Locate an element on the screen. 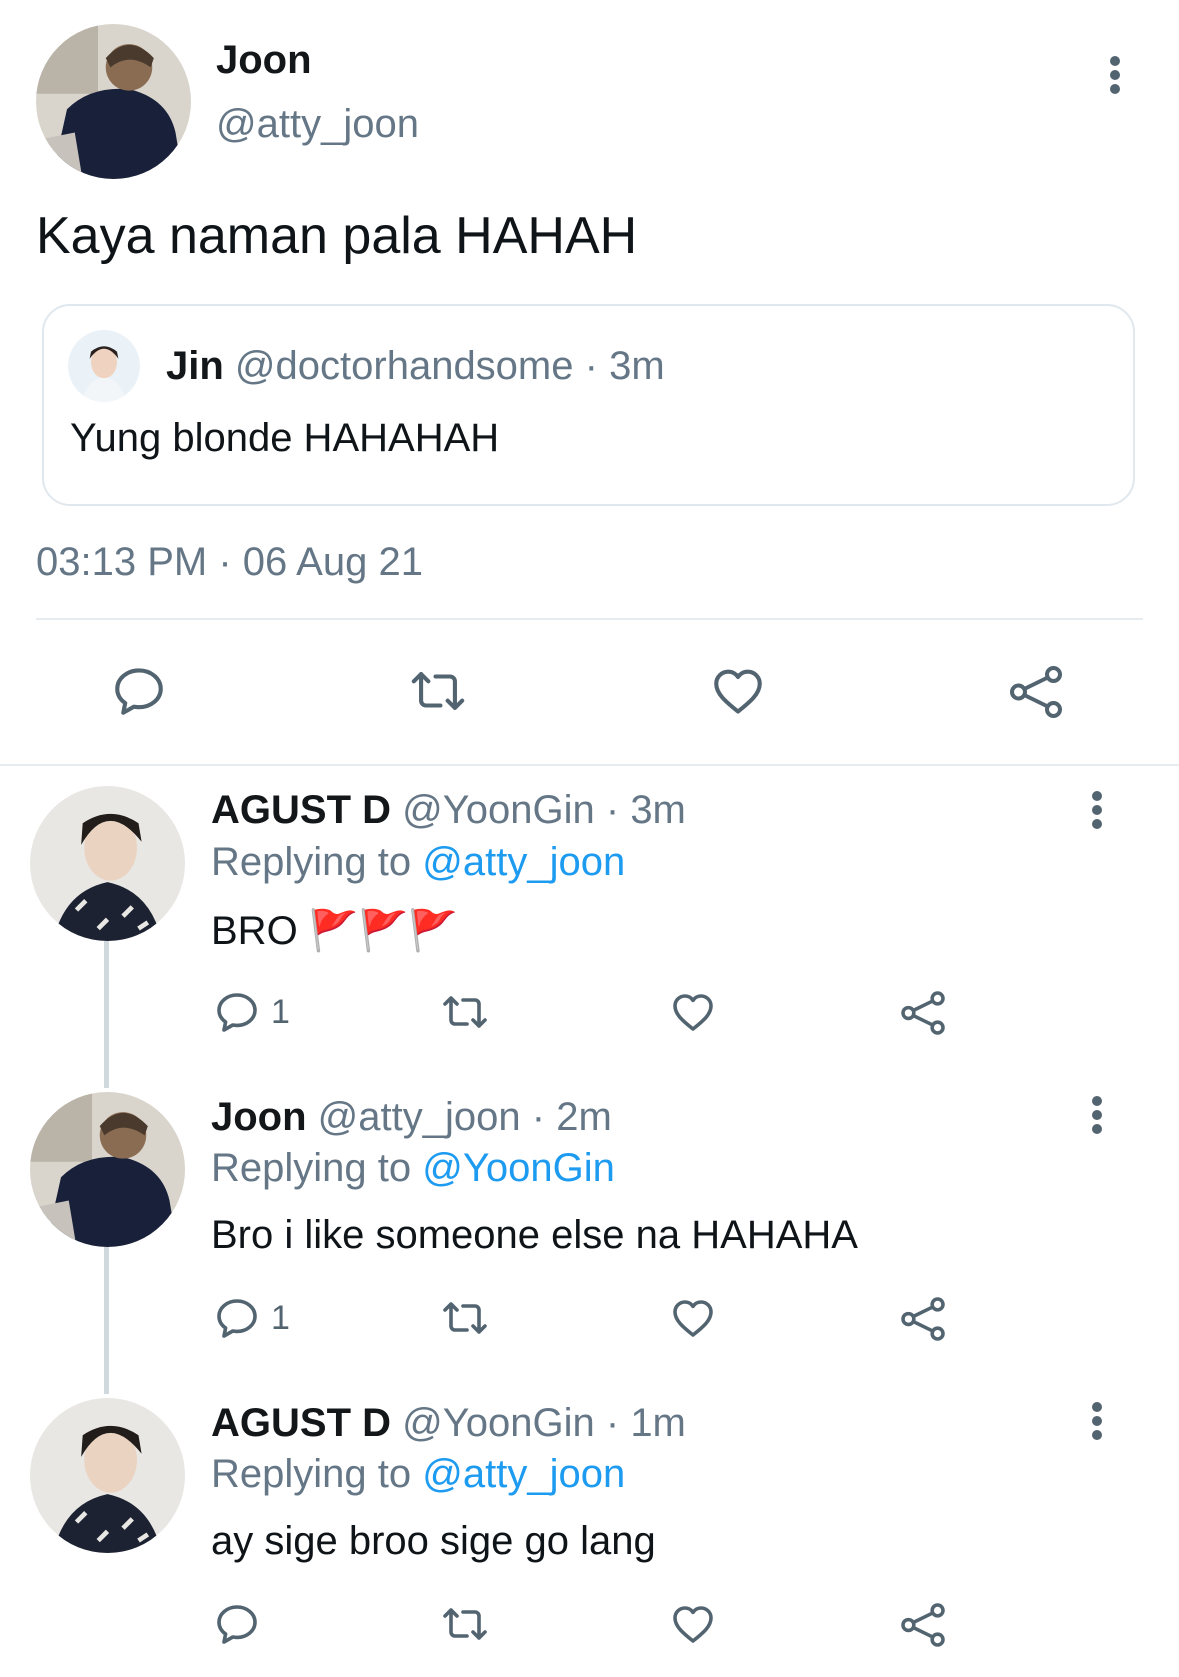 The image size is (1179, 1677). reply2-author-avatar is located at coordinates (107, 1169).